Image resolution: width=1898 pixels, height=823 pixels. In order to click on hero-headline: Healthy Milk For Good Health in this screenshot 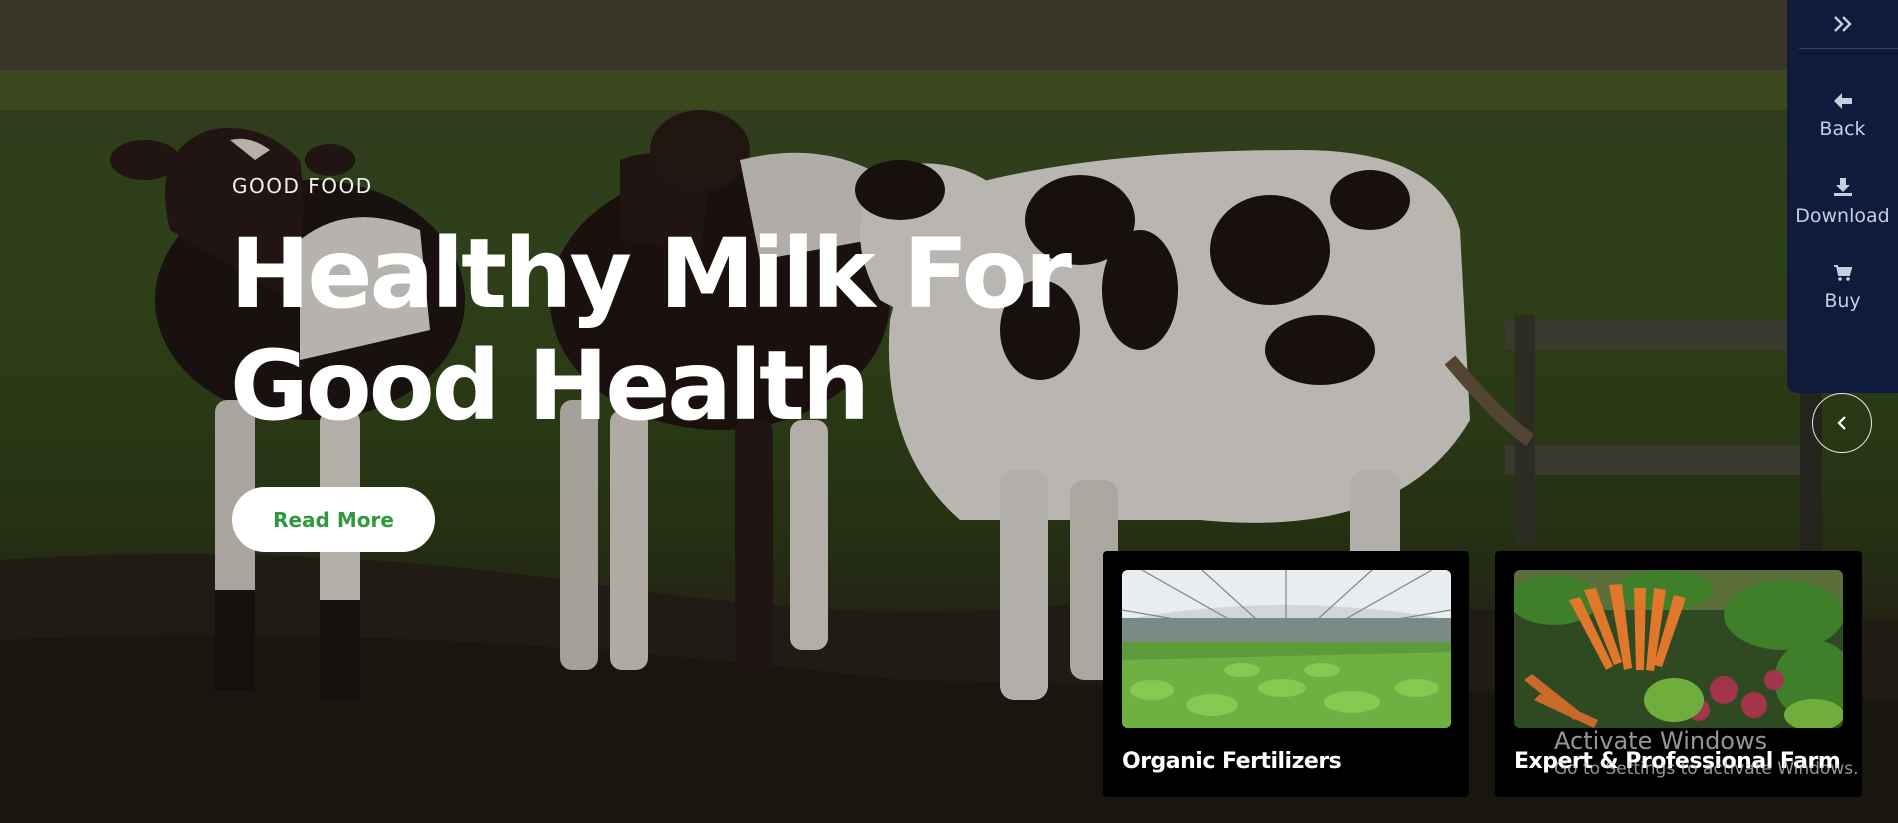, I will do `click(680, 330)`.